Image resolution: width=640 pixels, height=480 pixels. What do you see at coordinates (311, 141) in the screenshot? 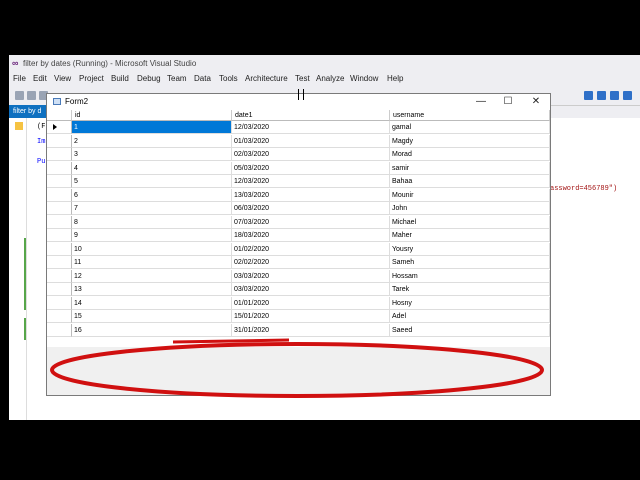
I see `cell-date1: 01/03/2020` at bounding box center [311, 141].